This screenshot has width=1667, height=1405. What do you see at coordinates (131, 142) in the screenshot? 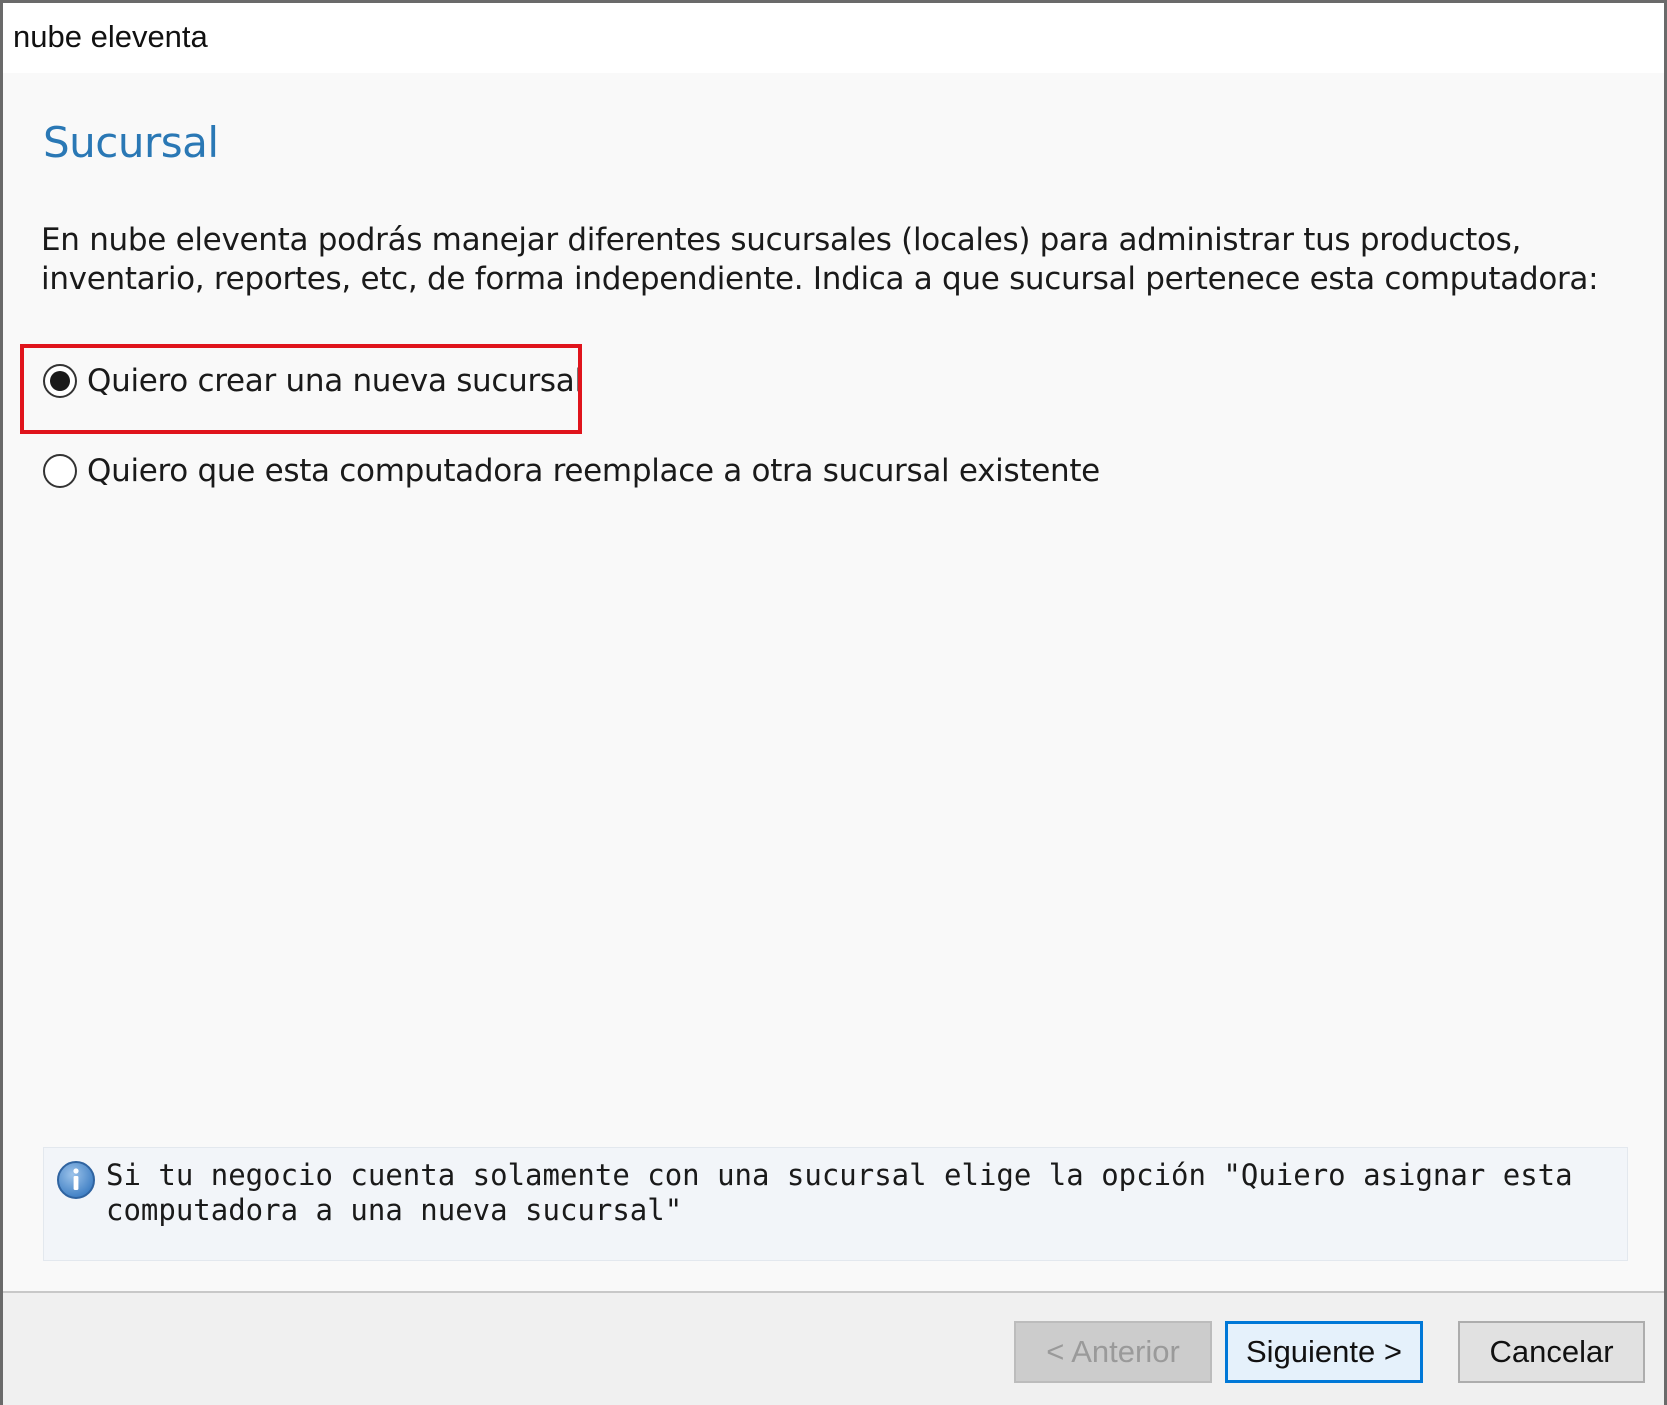
I see `page-title: Sucursal` at bounding box center [131, 142].